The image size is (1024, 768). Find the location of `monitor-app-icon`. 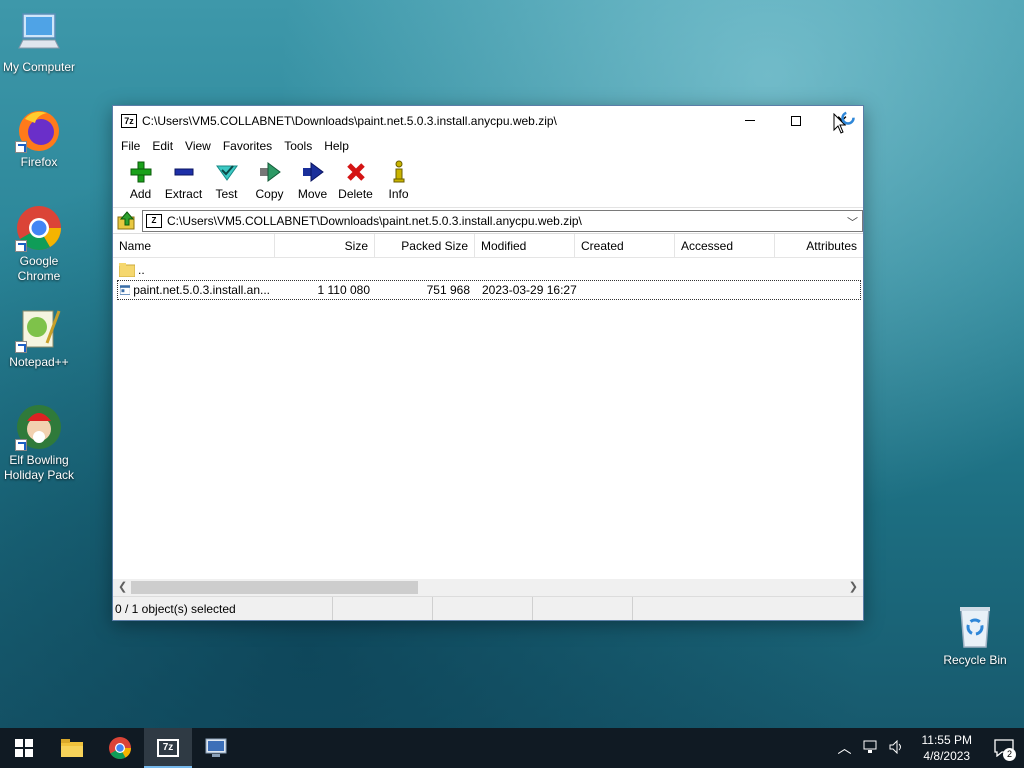

monitor-app-icon is located at coordinates (216, 747).